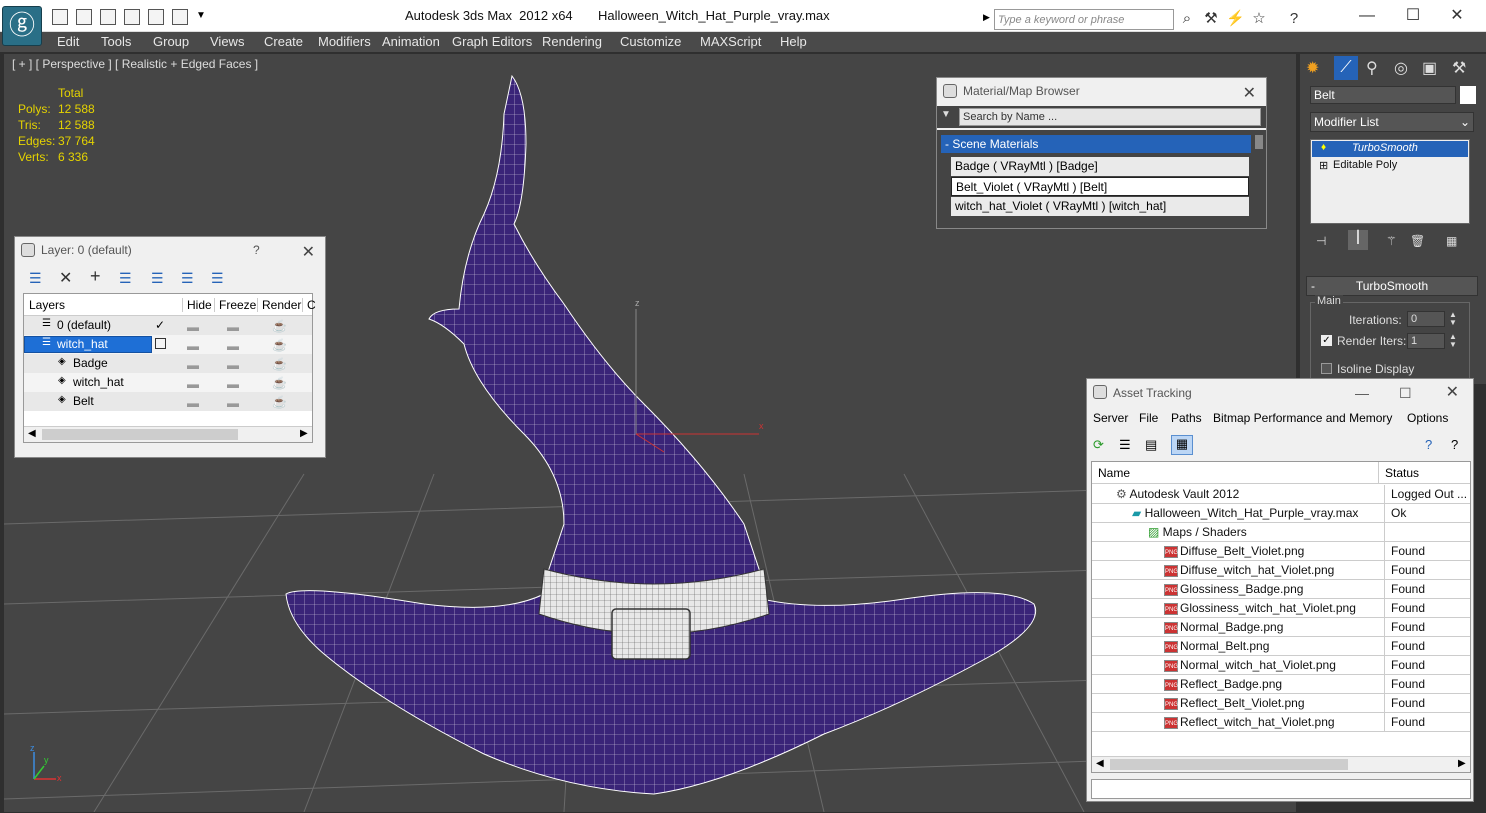 This screenshot has width=1486, height=813. Describe the element at coordinates (60, 17) in the screenshot. I see `new-icon` at that location.